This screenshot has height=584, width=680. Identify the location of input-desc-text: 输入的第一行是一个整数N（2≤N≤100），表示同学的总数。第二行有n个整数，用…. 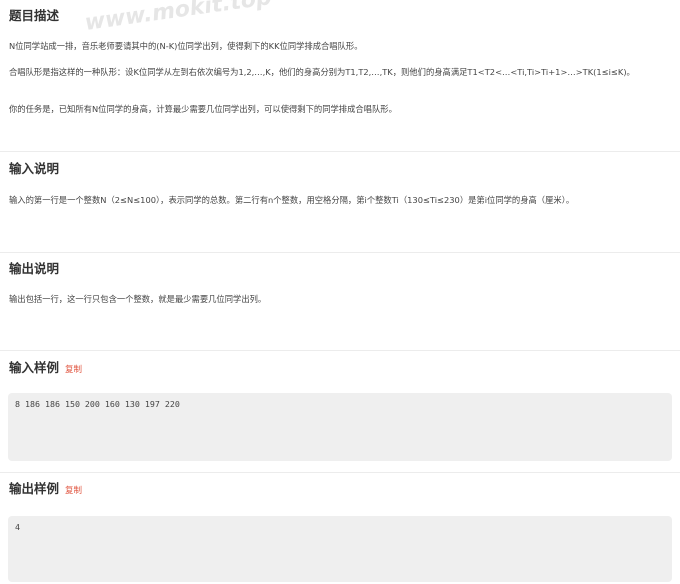
(292, 200).